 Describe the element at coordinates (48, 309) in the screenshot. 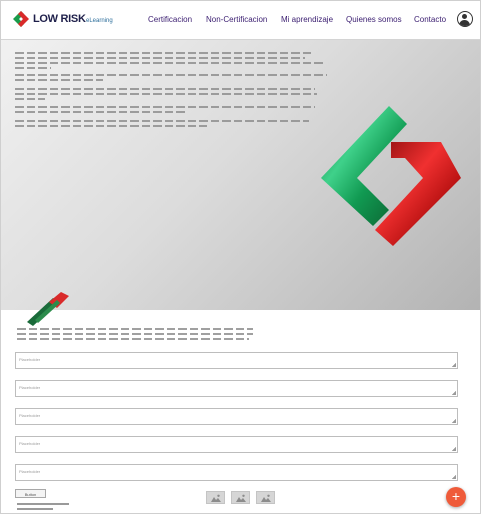

I see `section-logo-icon` at that location.